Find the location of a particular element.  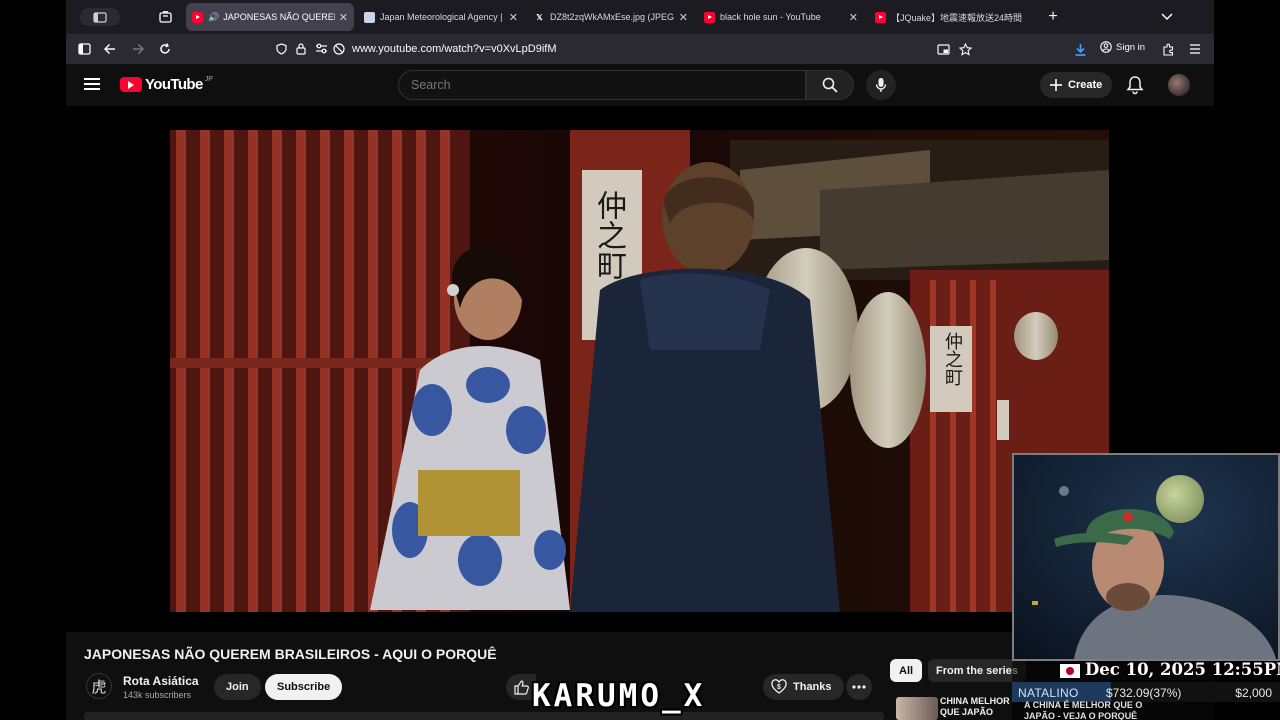

japan-flag-icon is located at coordinates (1070, 671).